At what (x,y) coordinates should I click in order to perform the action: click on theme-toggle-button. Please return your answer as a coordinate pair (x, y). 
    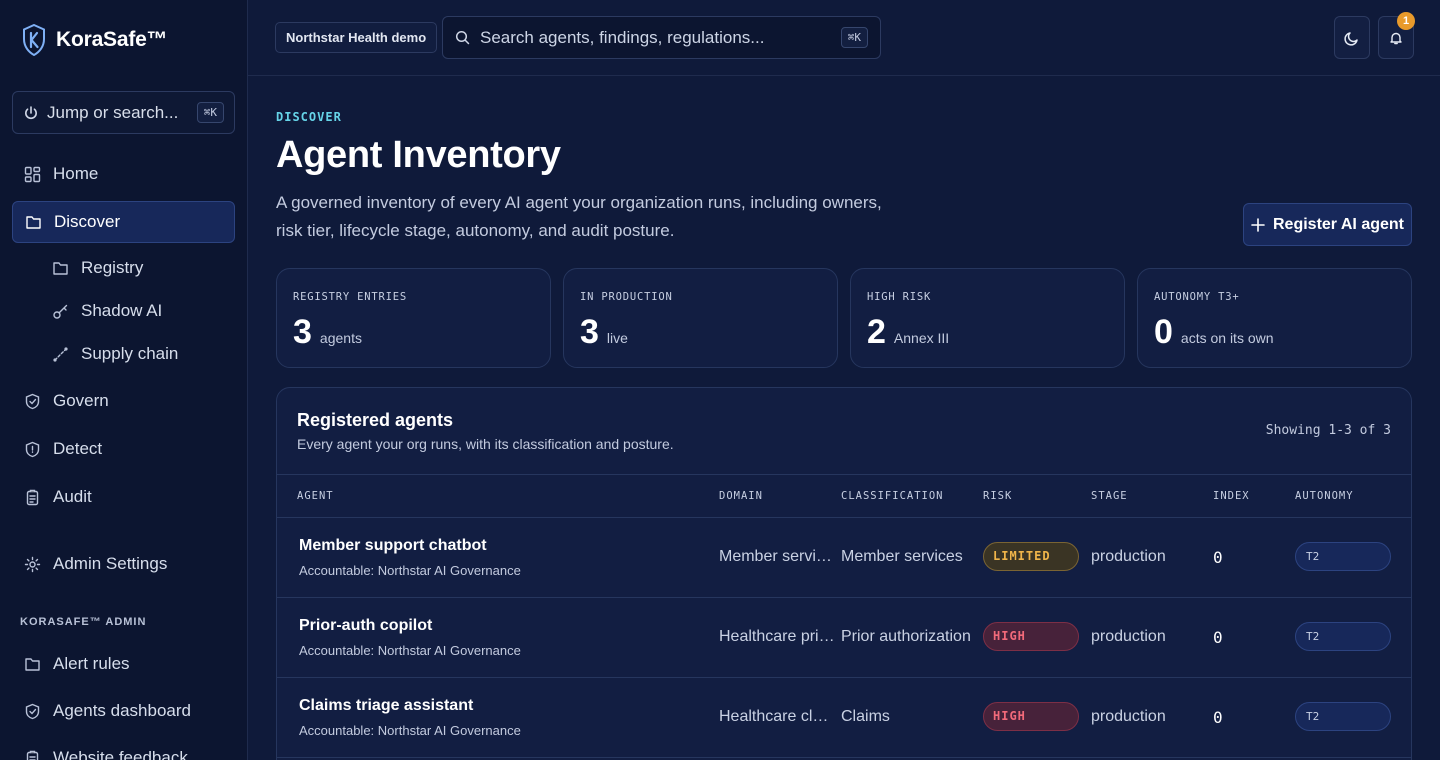
    Looking at the image, I should click on (1352, 37).